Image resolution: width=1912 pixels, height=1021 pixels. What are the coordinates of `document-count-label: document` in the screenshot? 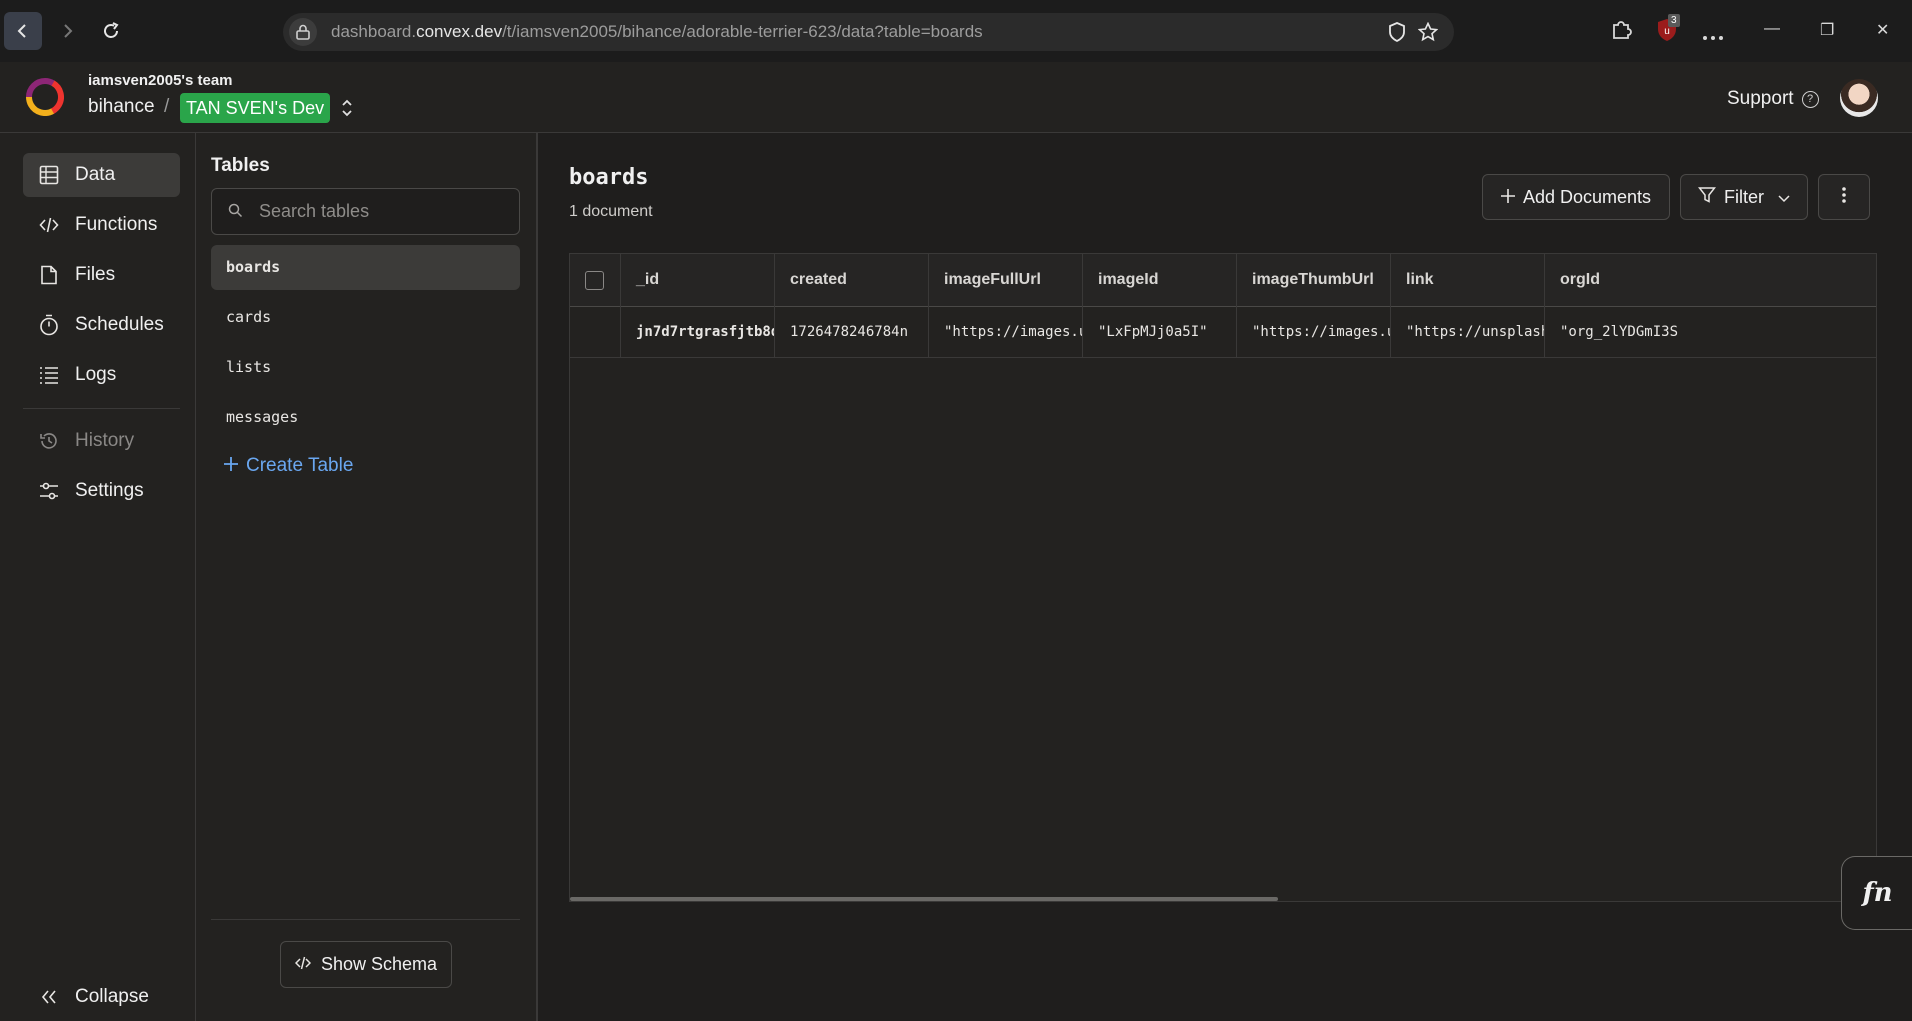 It's located at (617, 211).